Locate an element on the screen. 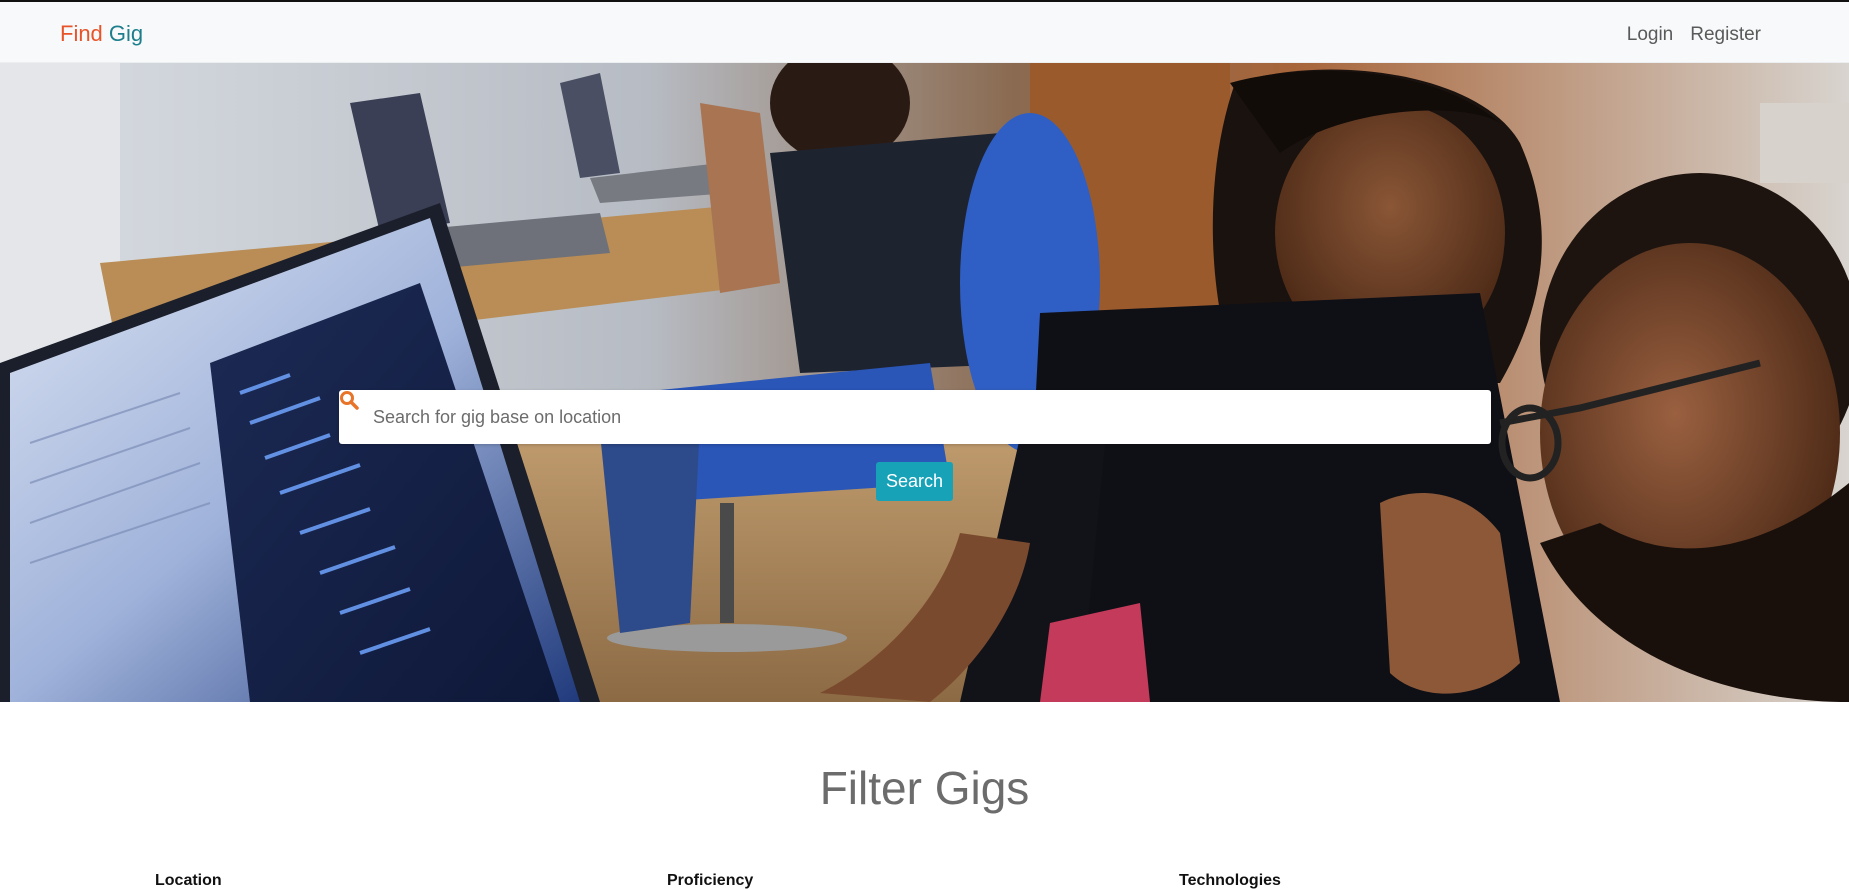 This screenshot has width=1849, height=889. location-search-box is located at coordinates (915, 417).